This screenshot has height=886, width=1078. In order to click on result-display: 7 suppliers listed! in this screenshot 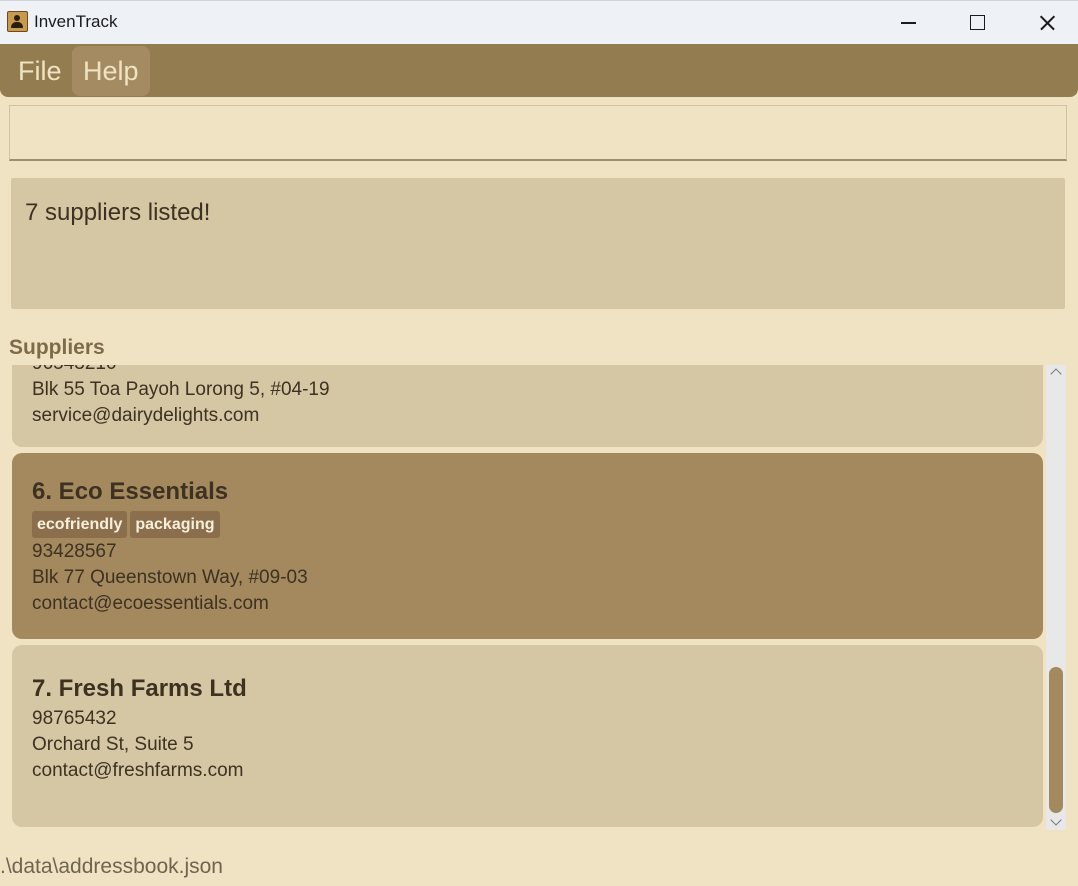, I will do `click(538, 243)`.